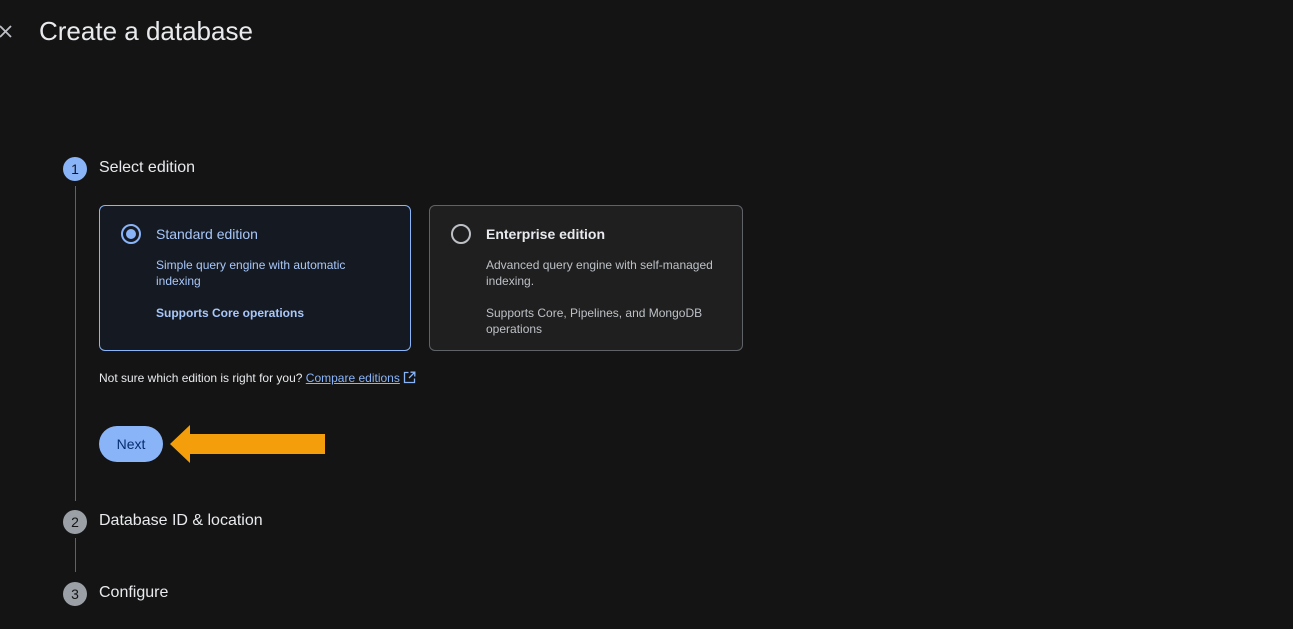 The height and width of the screenshot is (629, 1293). I want to click on open-in-new-icon, so click(409, 377).